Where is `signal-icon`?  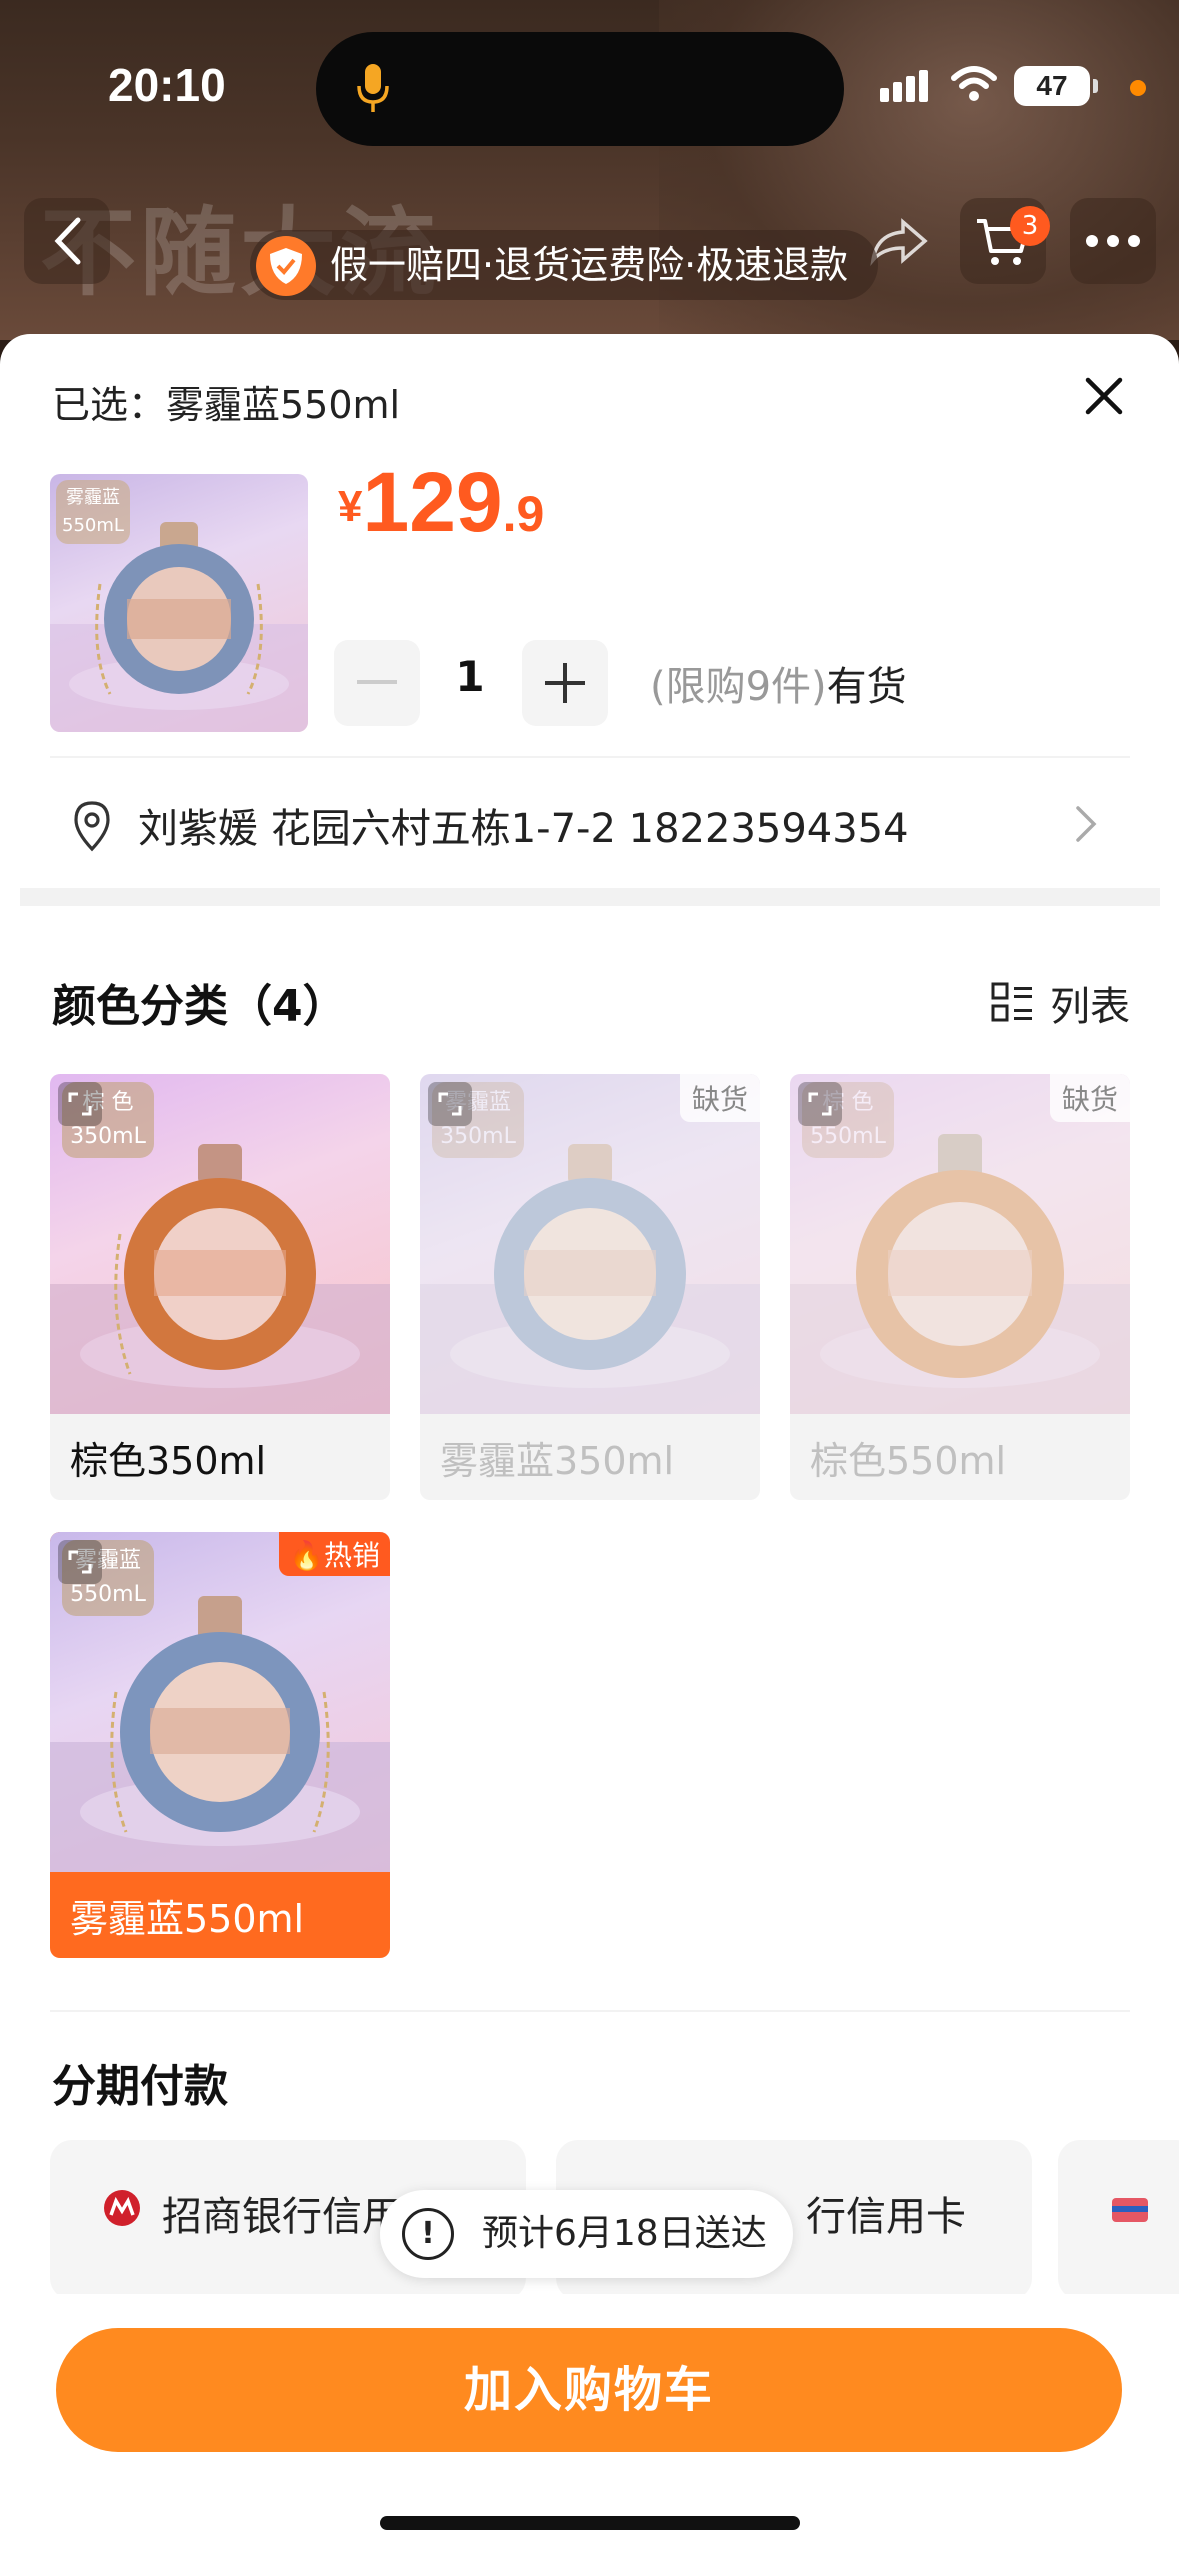
signal-icon is located at coordinates (906, 86).